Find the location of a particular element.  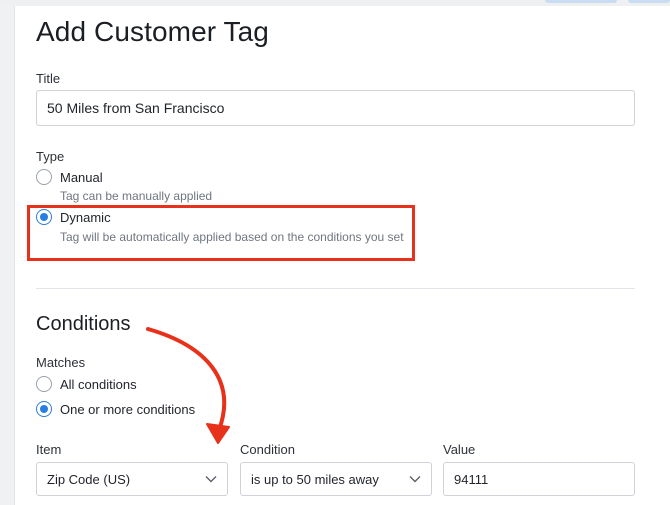

manual-hint: Tag can be manually applied is located at coordinates (136, 196).